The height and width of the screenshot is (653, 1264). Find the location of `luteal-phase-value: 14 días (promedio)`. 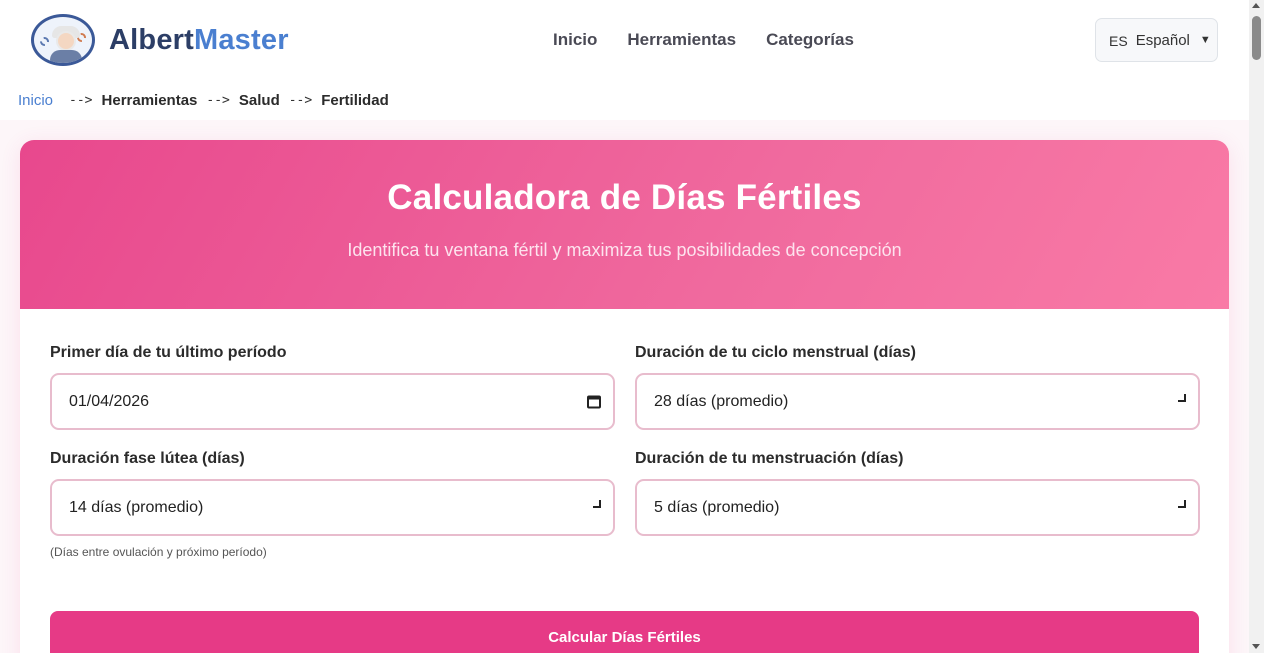

luteal-phase-value: 14 días (promedio) is located at coordinates (136, 507).